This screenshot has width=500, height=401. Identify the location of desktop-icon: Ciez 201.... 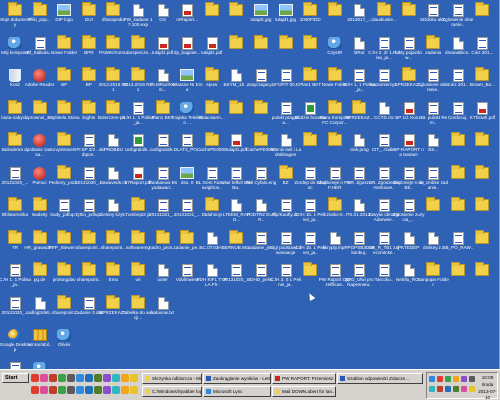
(482, 53).